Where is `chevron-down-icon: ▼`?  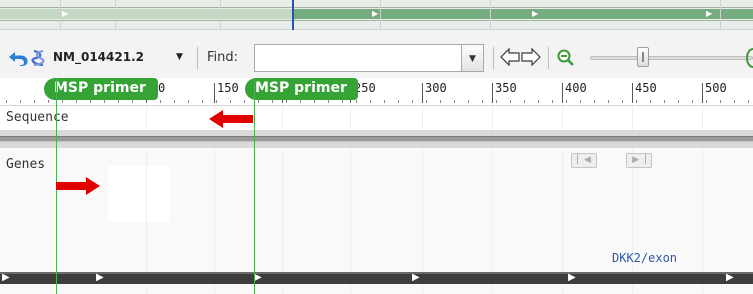
chevron-down-icon: ▼ is located at coordinates (179, 57).